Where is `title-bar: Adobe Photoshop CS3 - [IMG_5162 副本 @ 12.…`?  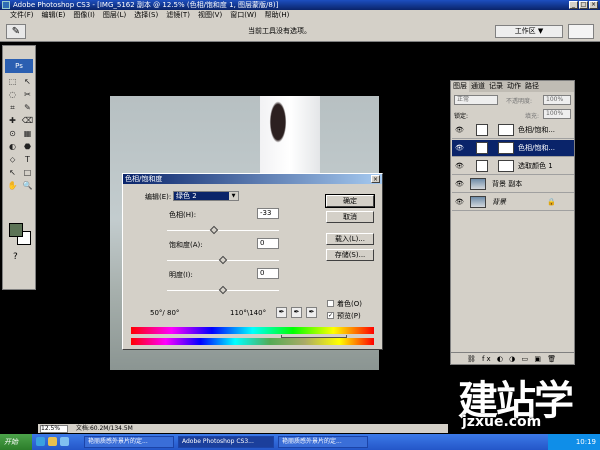 title-bar: Adobe Photoshop CS3 - [IMG_5162 副本 @ 12.… is located at coordinates (300, 5).